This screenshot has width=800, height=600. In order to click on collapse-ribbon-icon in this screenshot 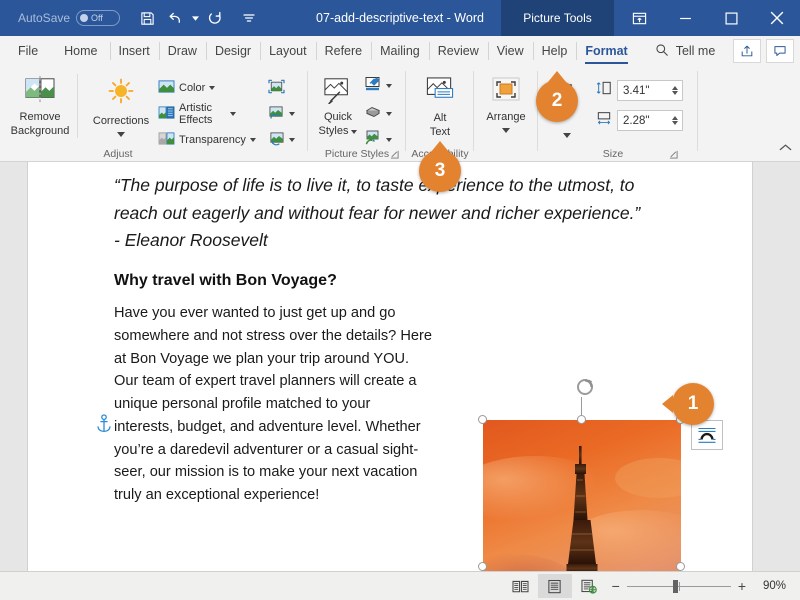, I will do `click(785, 148)`.